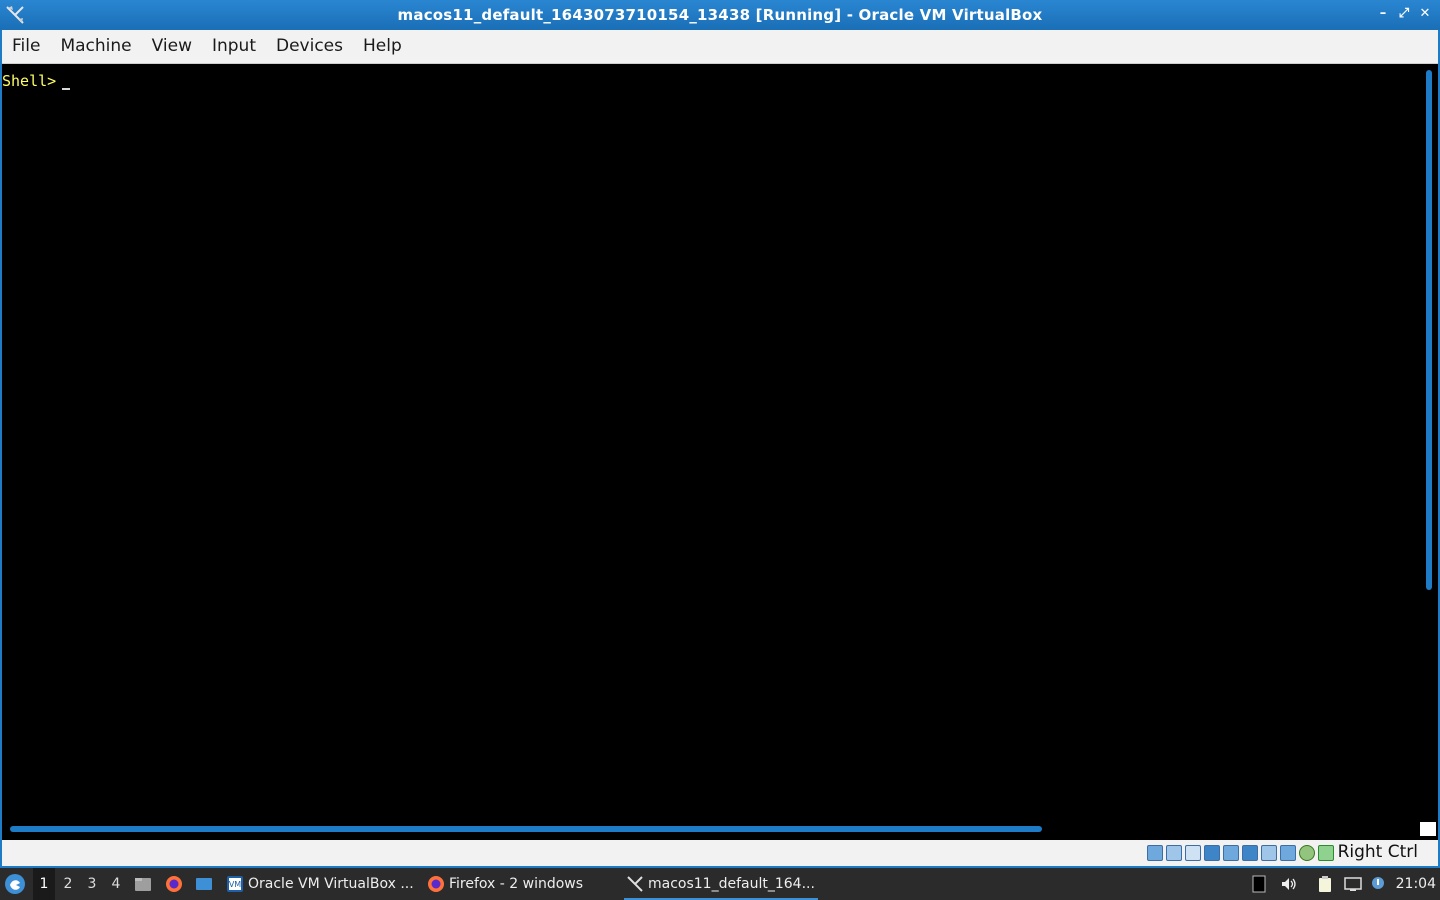  Describe the element at coordinates (1307, 853) in the screenshot. I see `cpu-icon` at that location.